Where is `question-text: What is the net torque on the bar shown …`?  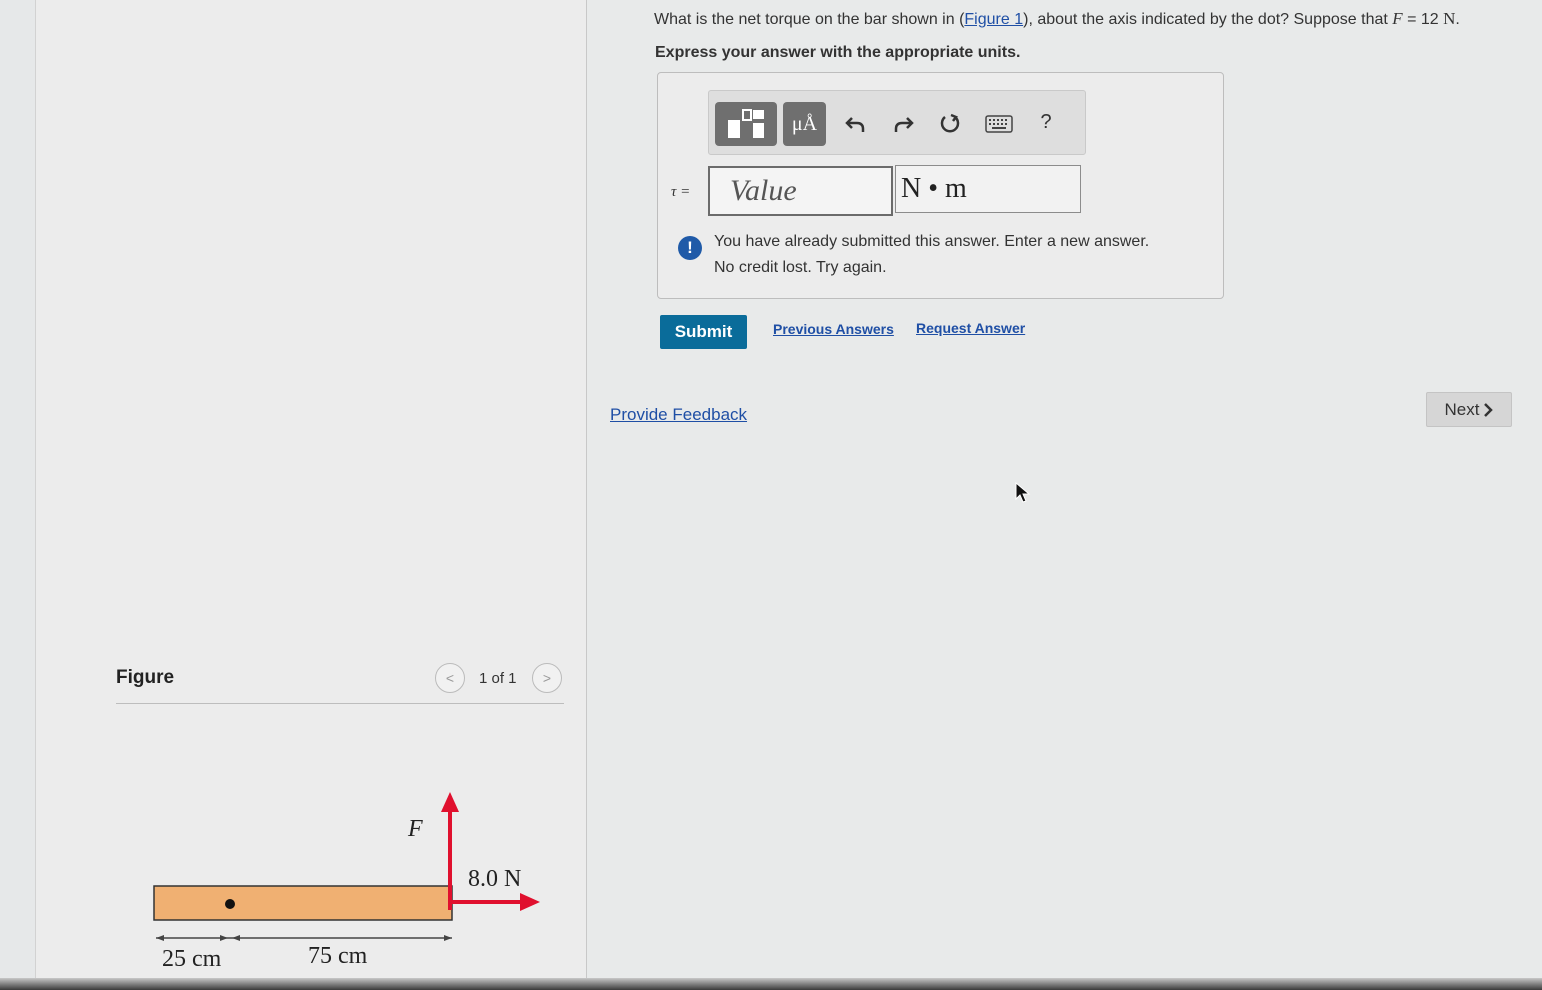 question-text: What is the net torque on the bar shown … is located at coordinates (1057, 19).